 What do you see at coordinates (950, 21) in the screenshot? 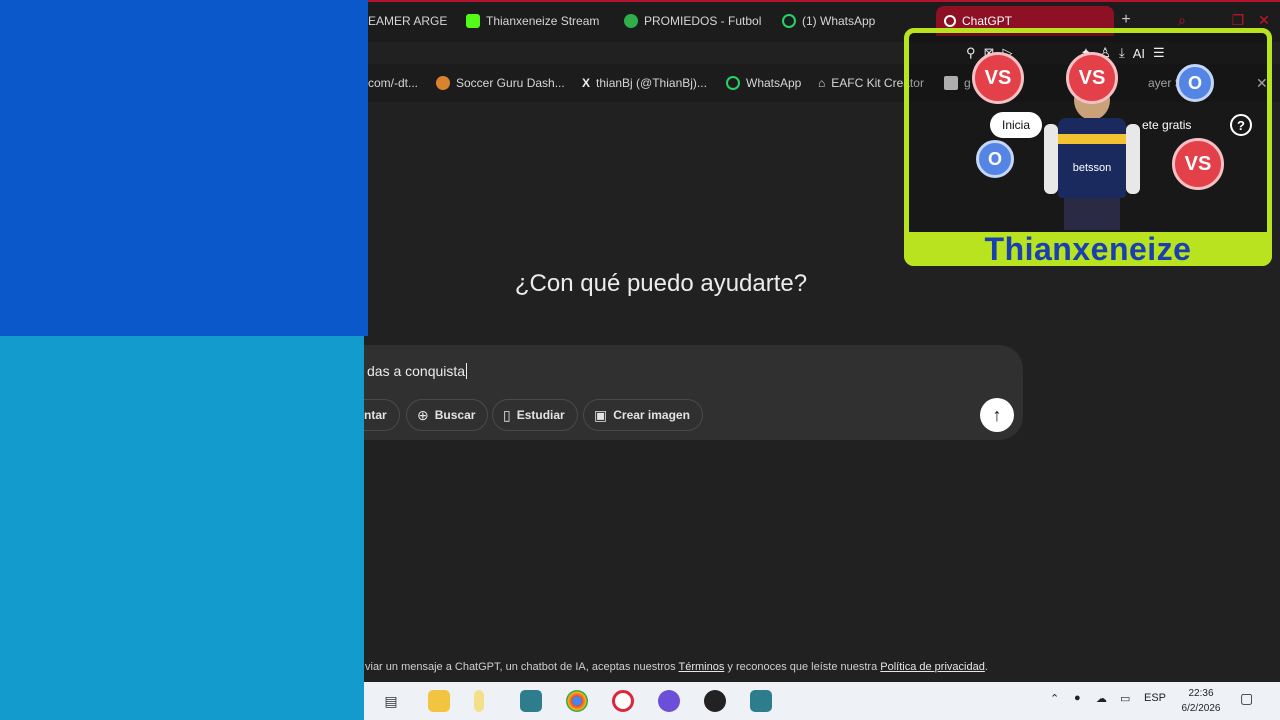
I see `chatgpt-icon` at bounding box center [950, 21].